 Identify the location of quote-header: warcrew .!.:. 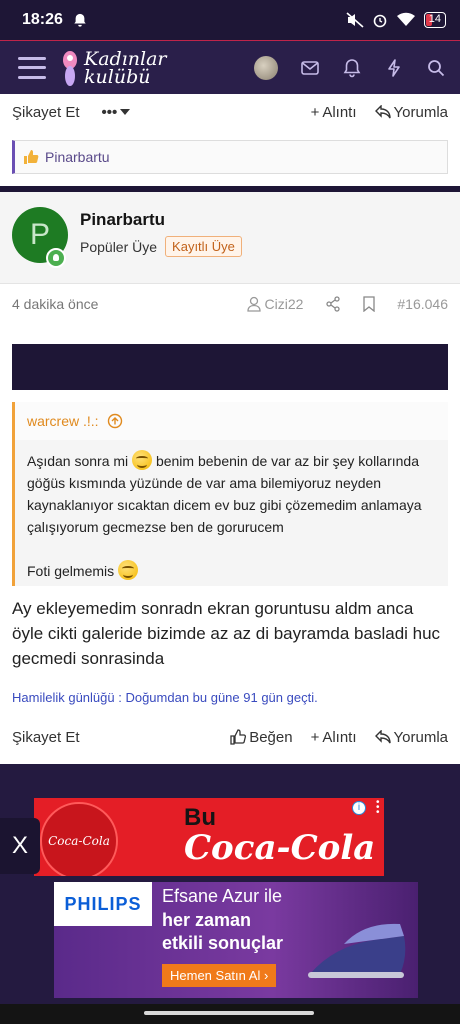
(231, 421).